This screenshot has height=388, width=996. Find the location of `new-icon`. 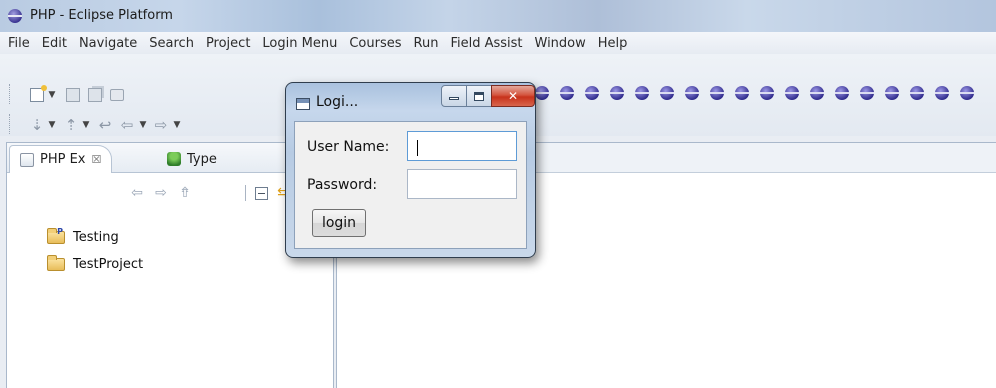

new-icon is located at coordinates (38, 93).